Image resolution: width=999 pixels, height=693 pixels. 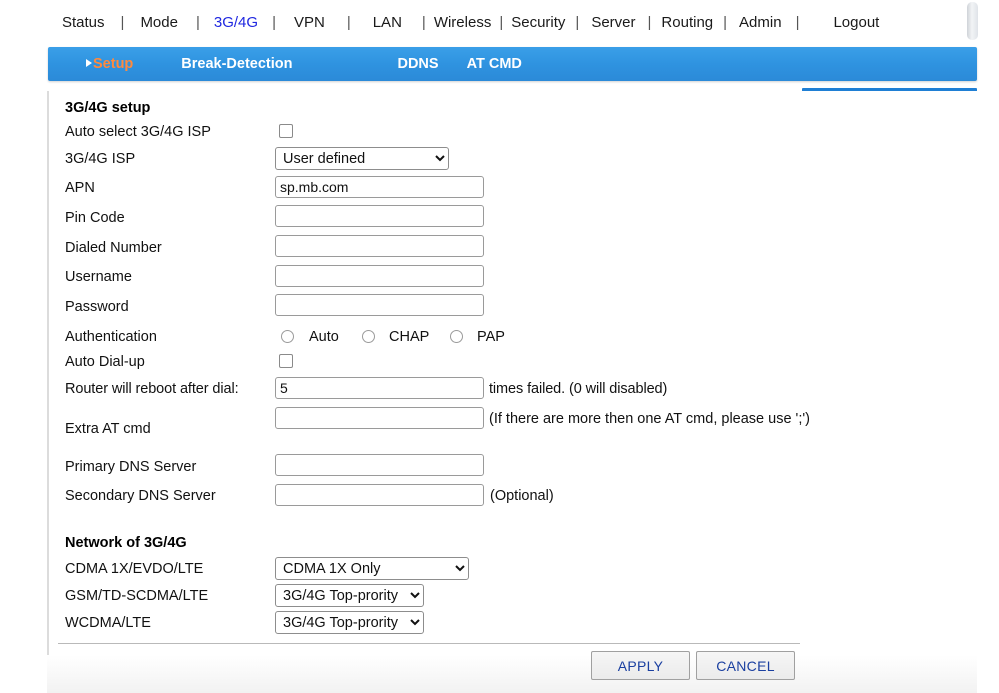 I want to click on label-auth-auto: Auto, so click(x=324, y=337).